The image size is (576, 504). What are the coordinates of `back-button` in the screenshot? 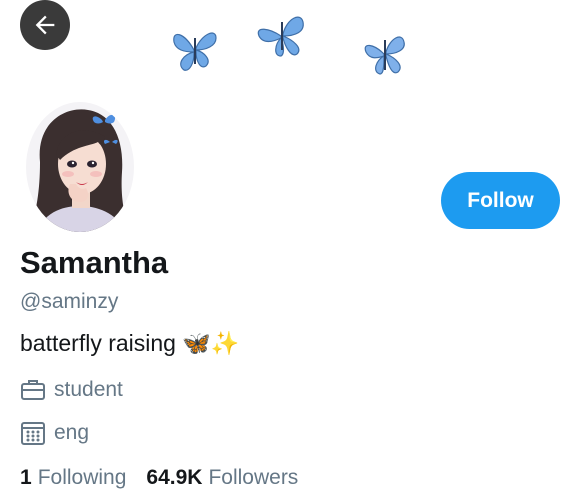 It's located at (45, 25).